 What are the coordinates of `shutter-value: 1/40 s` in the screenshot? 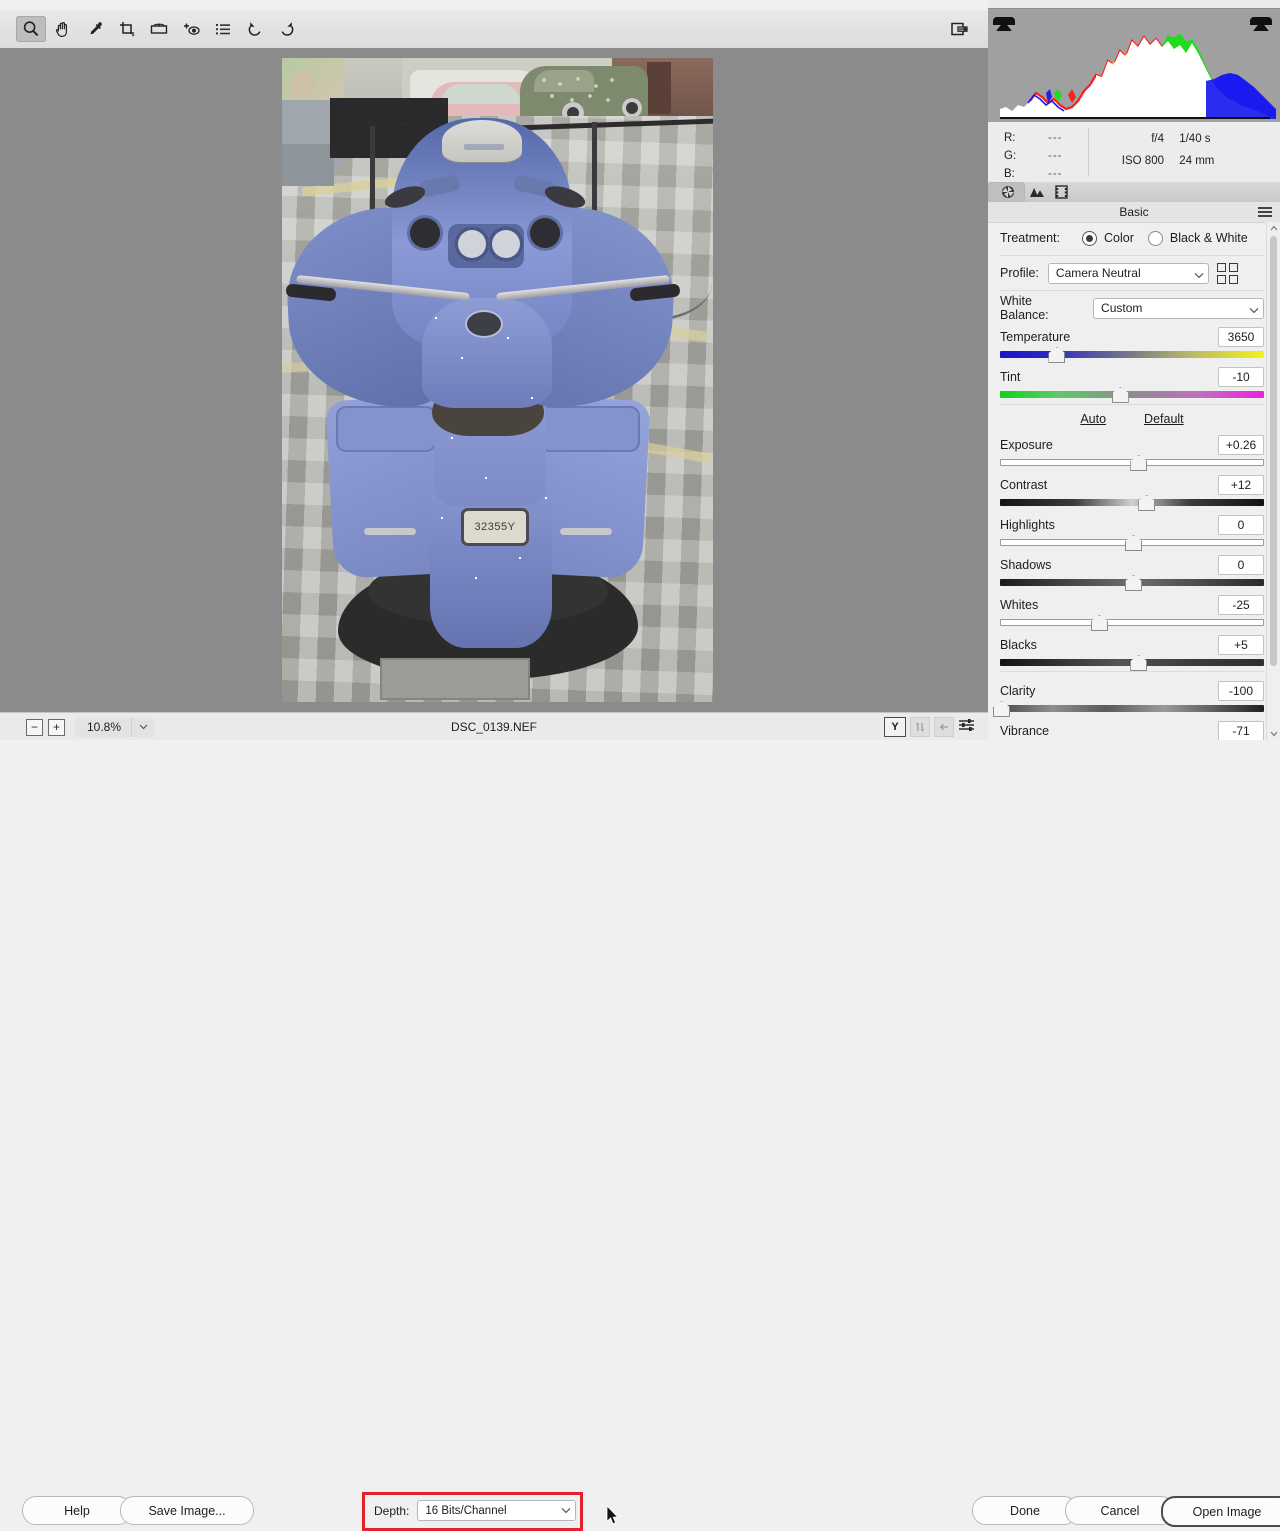 It's located at (1195, 139).